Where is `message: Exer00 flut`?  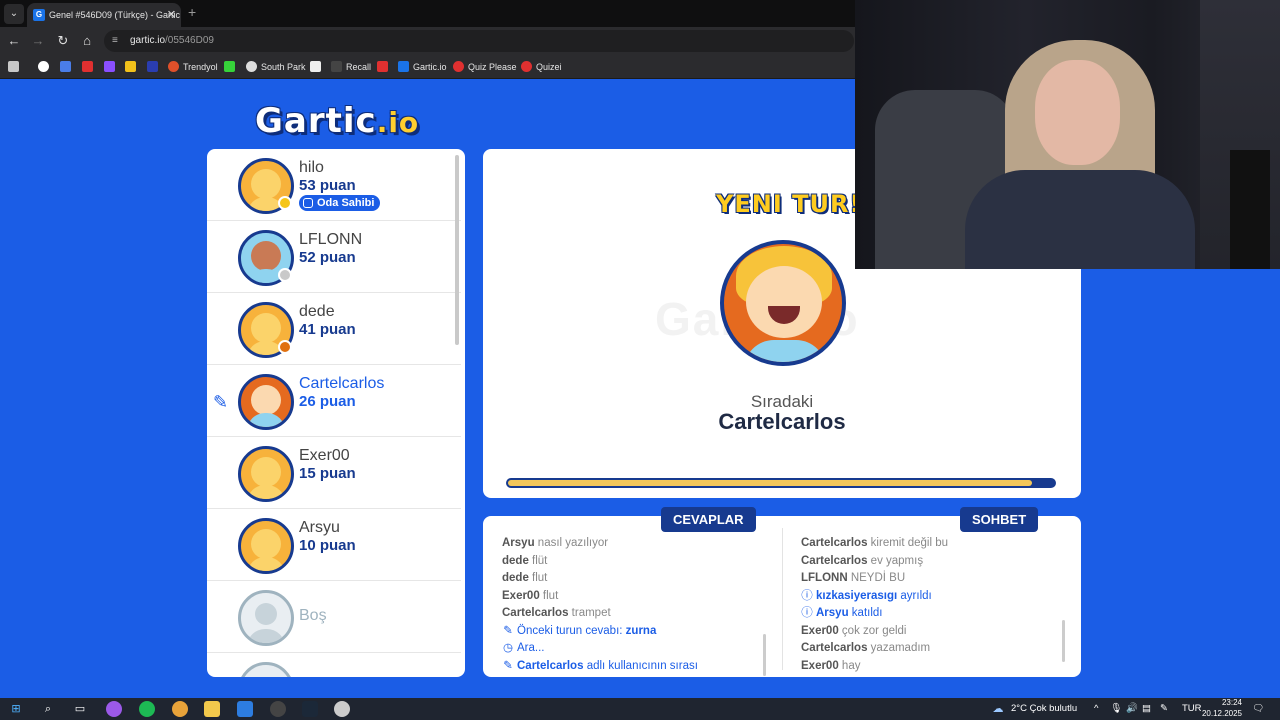
message: Exer00 flut is located at coordinates (530, 595).